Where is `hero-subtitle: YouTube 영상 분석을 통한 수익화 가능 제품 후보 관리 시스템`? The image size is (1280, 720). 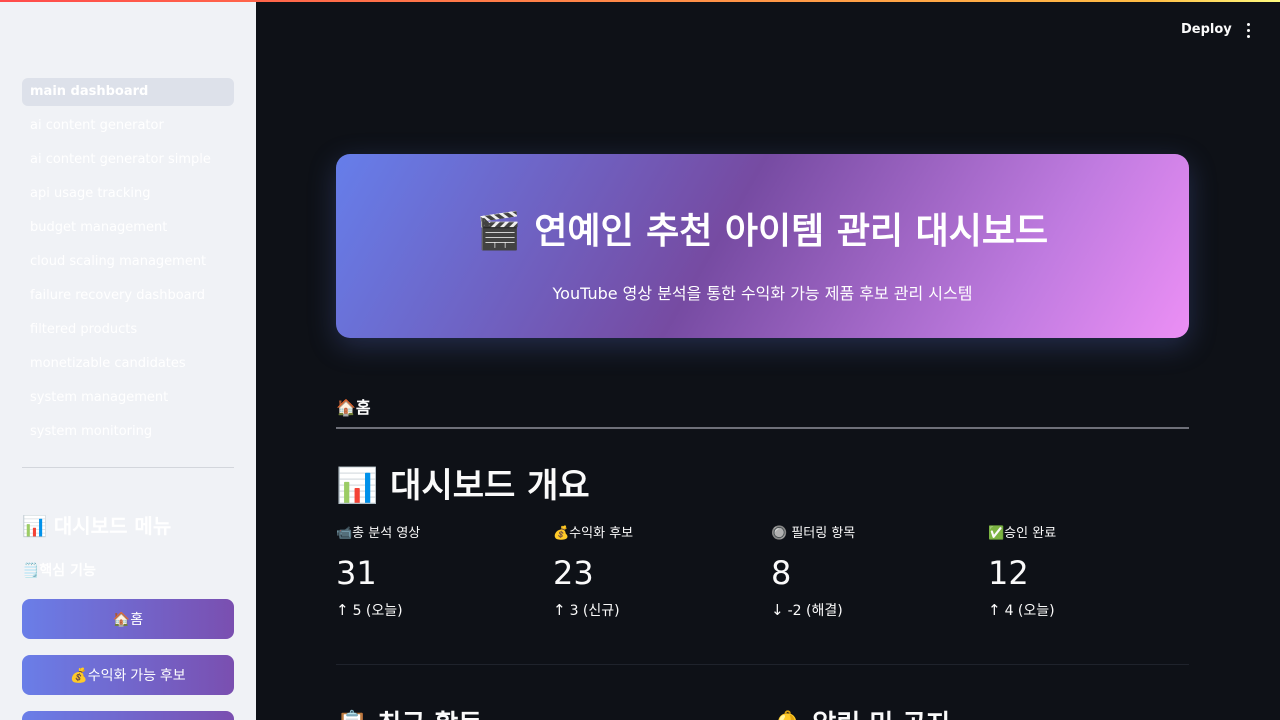
hero-subtitle: YouTube 영상 분석을 통한 수익화 가능 제품 후보 관리 시스템 is located at coordinates (762, 293).